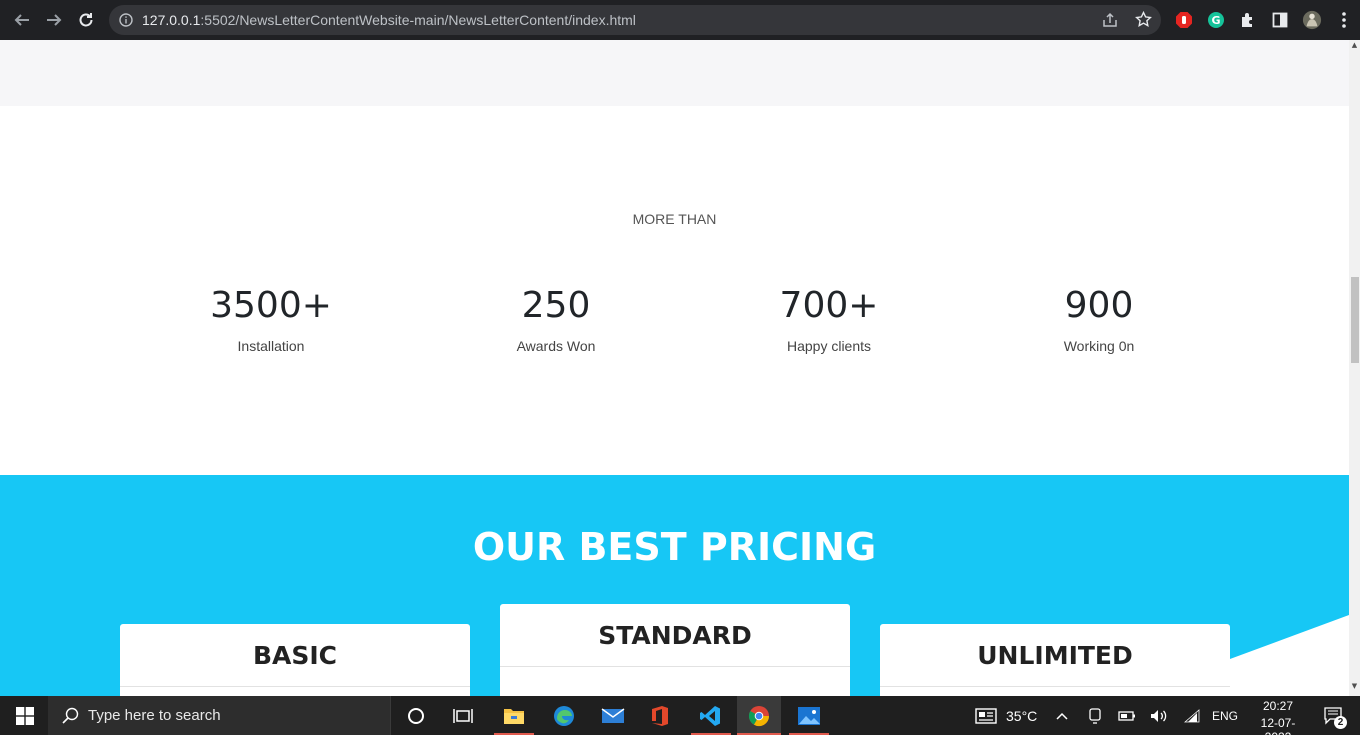 This screenshot has height=744, width=1360. I want to click on plan-name: STANDARD, so click(675, 635).